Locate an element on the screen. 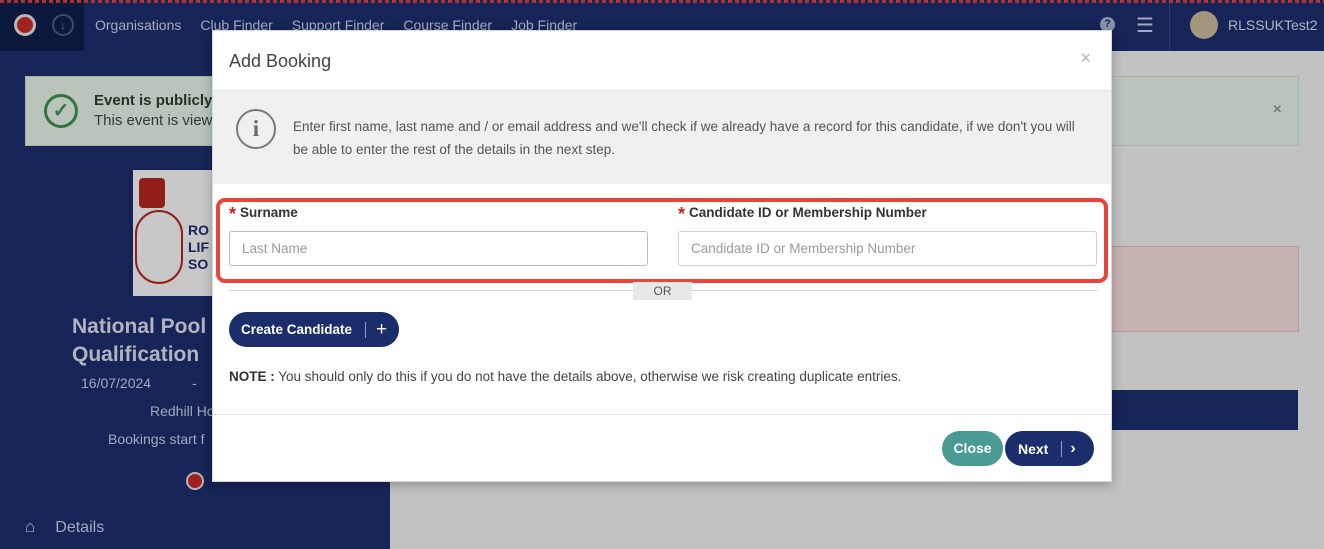 This screenshot has height=549, width=1324. next-label: Next is located at coordinates (1033, 448).